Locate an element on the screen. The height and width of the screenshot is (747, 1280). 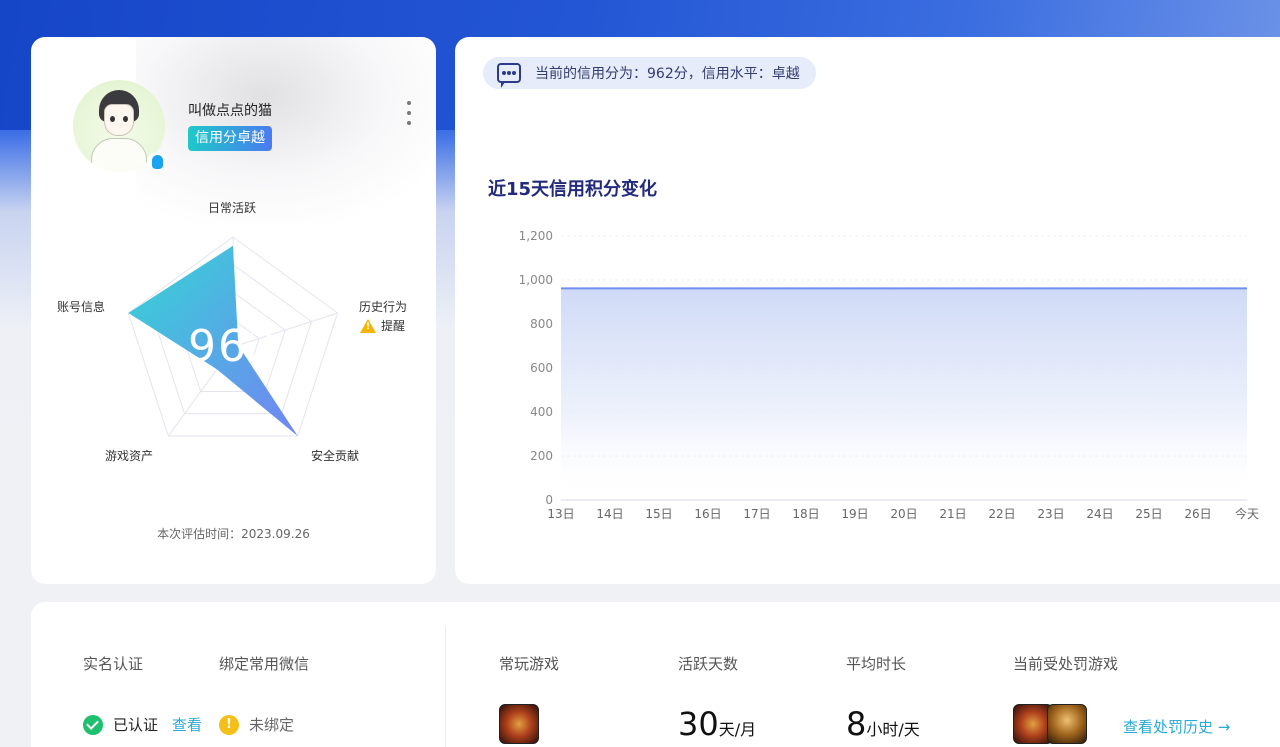
x-tick-label-13: 26日 is located at coordinates (1197, 514).